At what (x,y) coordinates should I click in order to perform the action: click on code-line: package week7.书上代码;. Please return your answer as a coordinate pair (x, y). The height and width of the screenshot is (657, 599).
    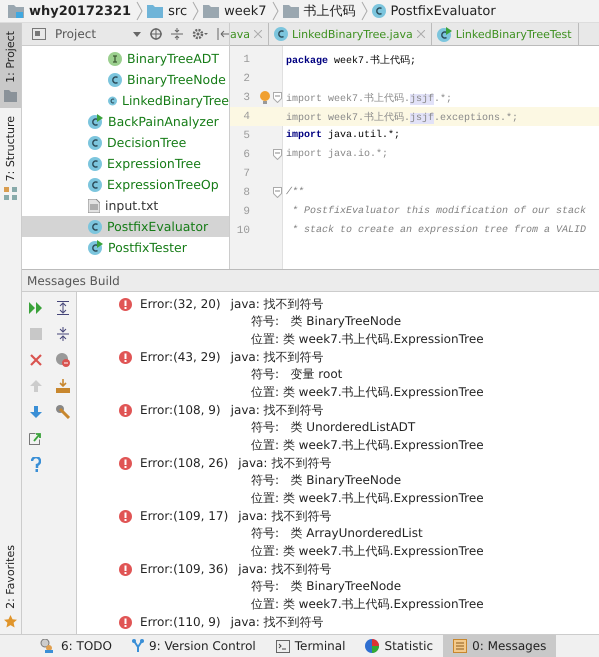
    Looking at the image, I should click on (350, 60).